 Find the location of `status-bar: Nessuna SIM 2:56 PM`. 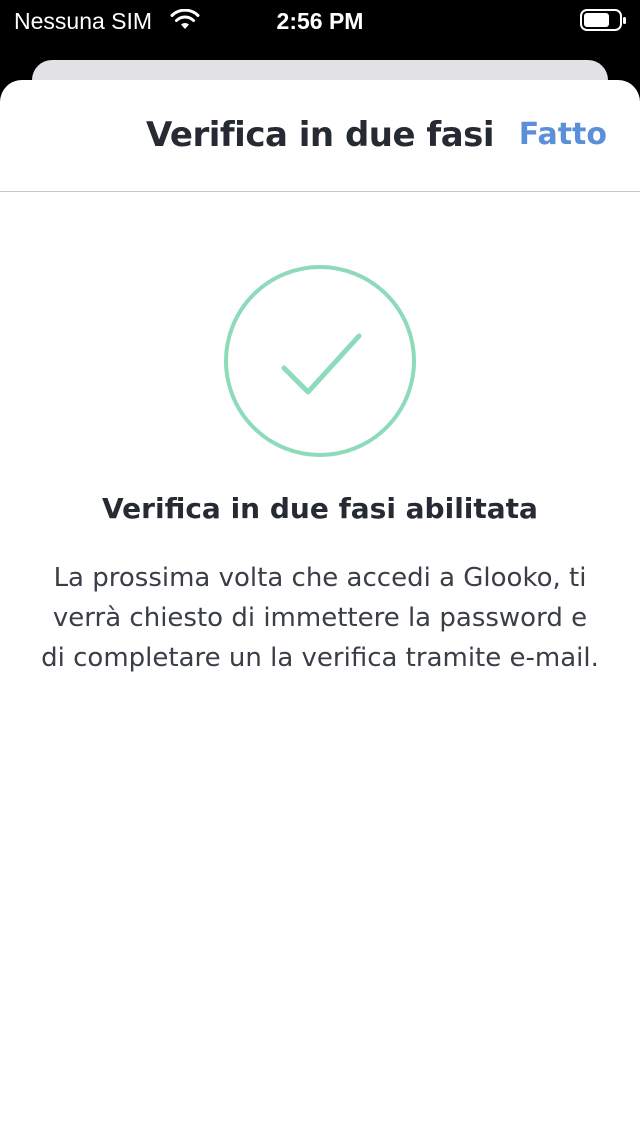

status-bar: Nessuna SIM 2:56 PM is located at coordinates (320, 20).